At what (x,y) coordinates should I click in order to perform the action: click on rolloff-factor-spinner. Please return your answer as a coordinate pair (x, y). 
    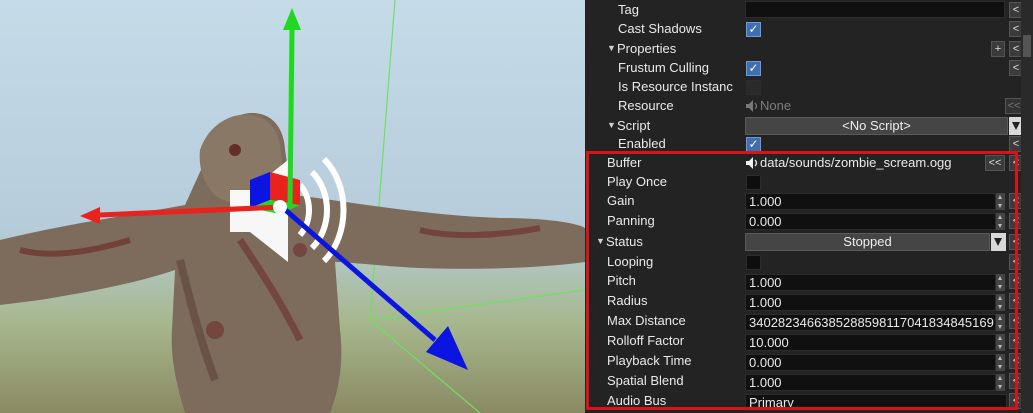
    Looking at the image, I should click on (1000, 342).